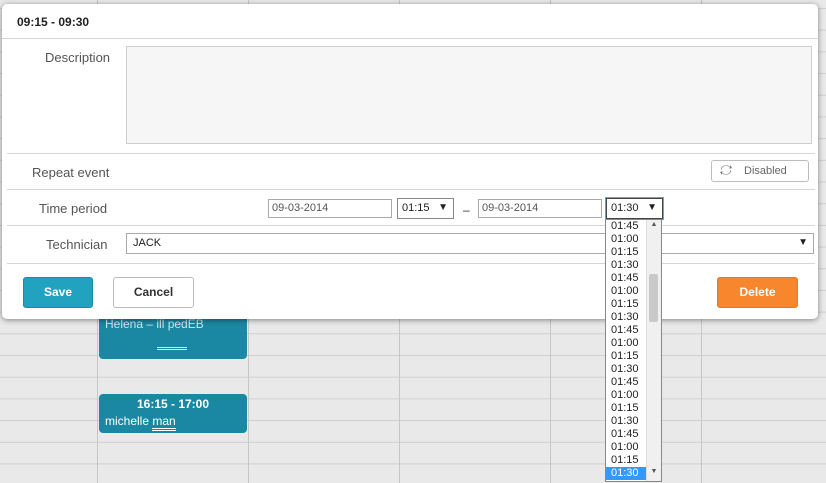  Describe the element at coordinates (654, 227) in the screenshot. I see `scroll-up-icon: ▲` at that location.